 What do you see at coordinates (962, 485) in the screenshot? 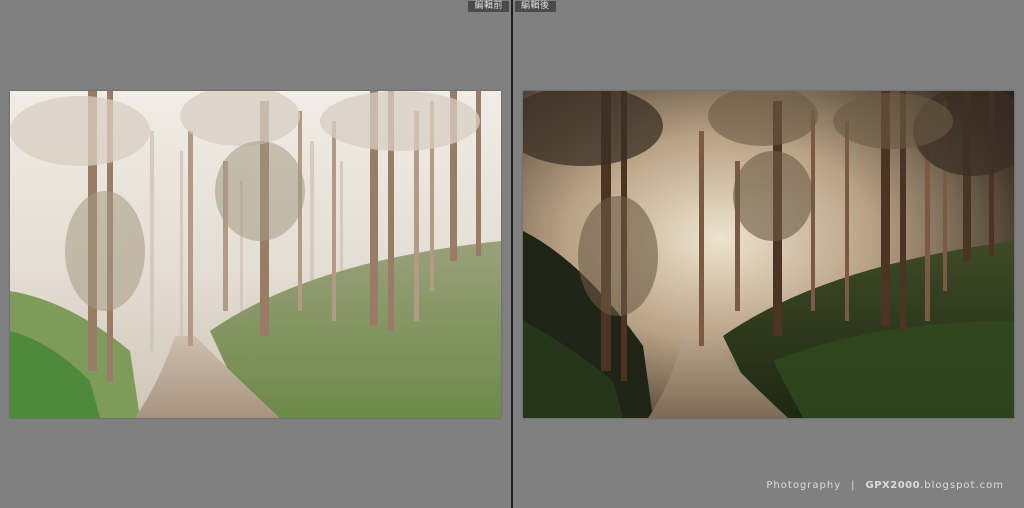
I see `watermark-suffix: .blogspot.com` at bounding box center [962, 485].